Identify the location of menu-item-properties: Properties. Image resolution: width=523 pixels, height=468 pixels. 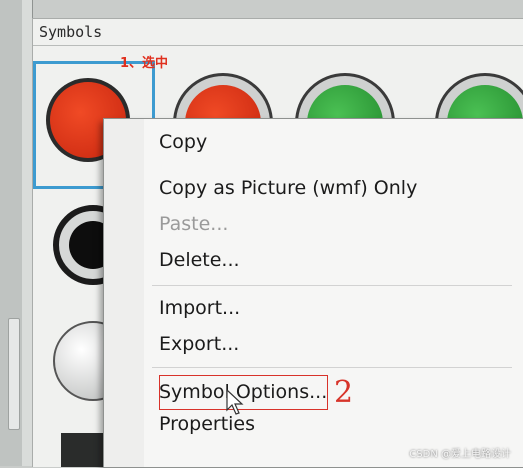
(207, 424).